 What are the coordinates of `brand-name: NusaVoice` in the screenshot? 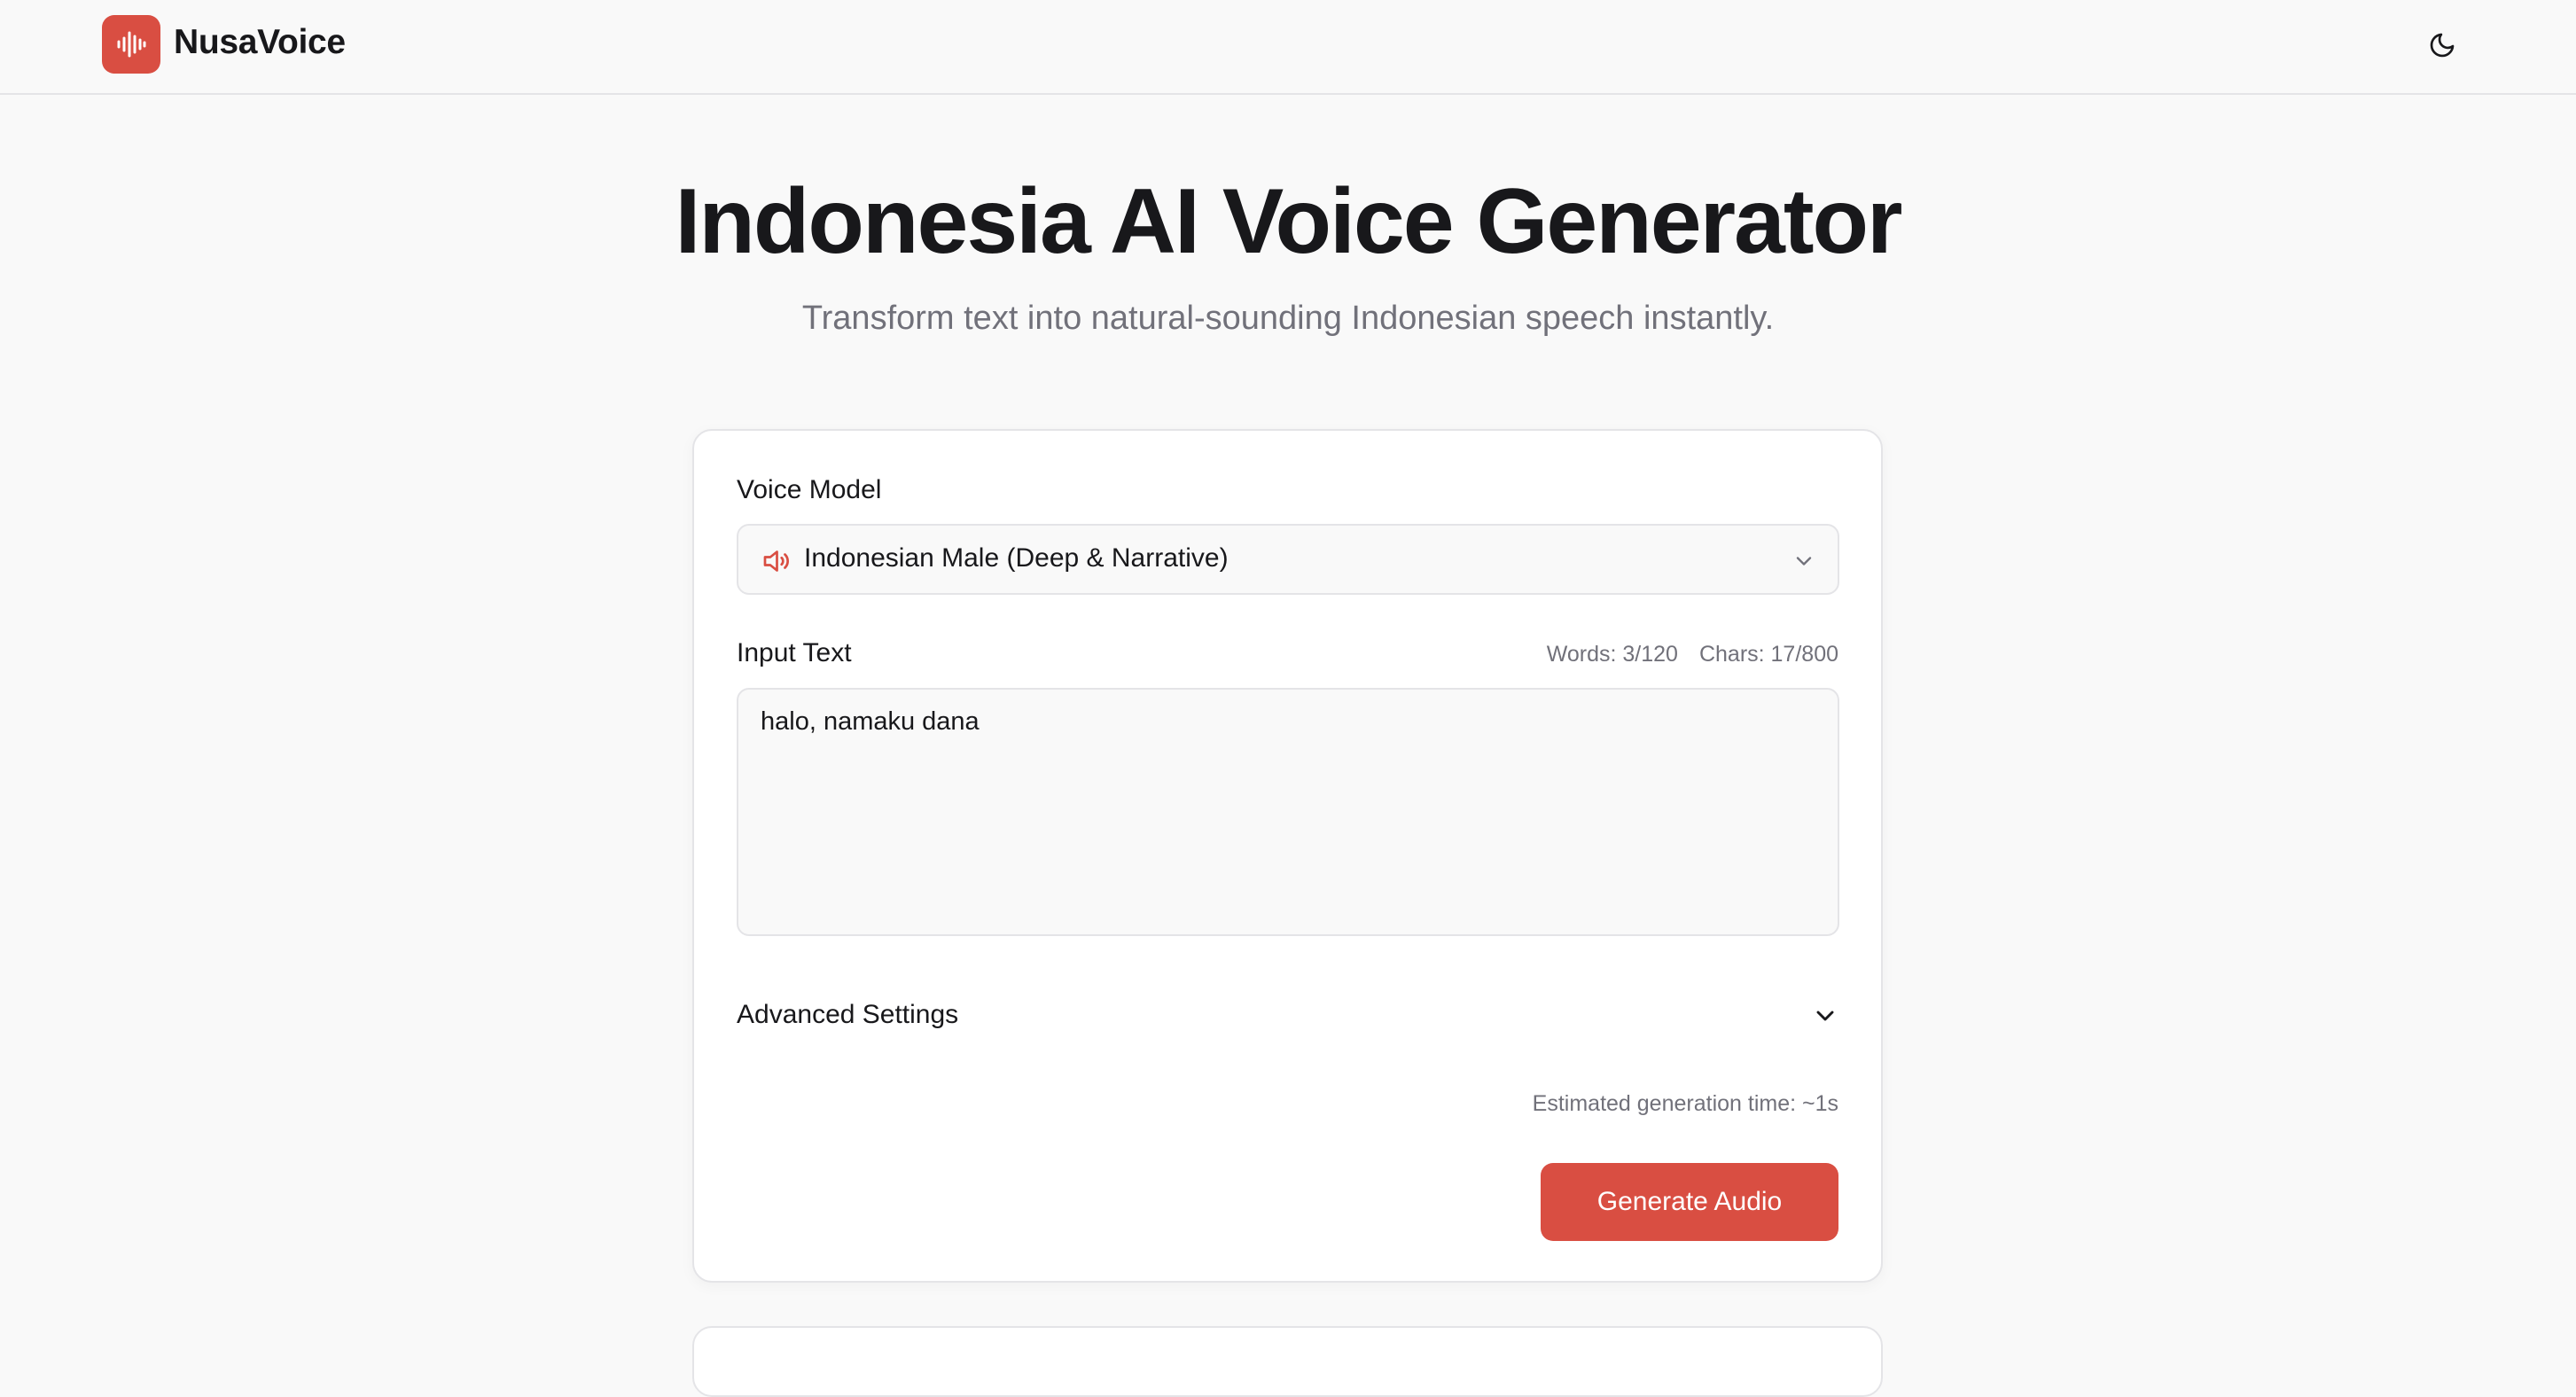 It's located at (260, 42).